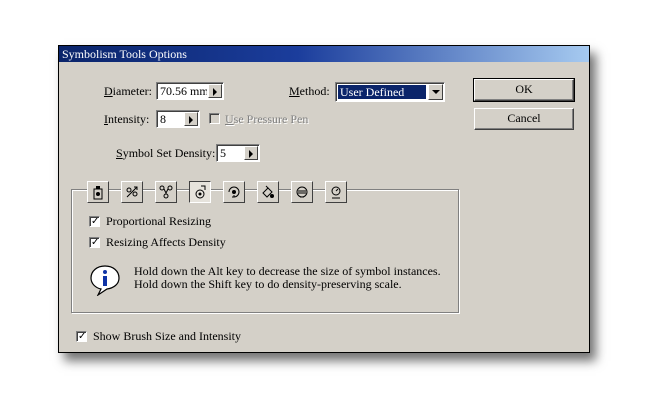 This screenshot has width=652, height=397. I want to click on tool-tab-sprayer, so click(98, 192).